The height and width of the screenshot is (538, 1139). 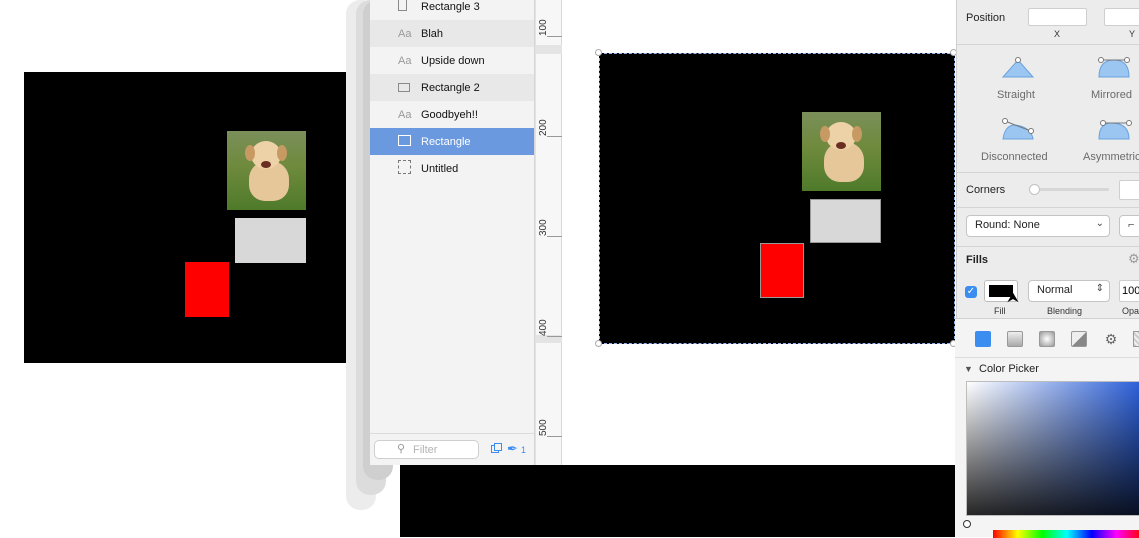 I want to click on red-rectangle-preview, so click(x=207, y=289).